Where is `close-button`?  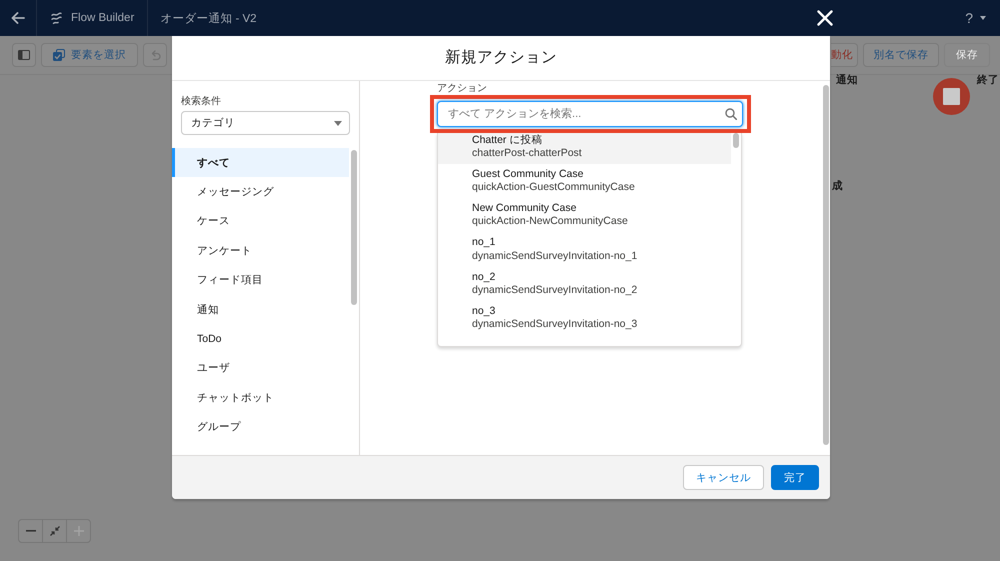 close-button is located at coordinates (825, 18).